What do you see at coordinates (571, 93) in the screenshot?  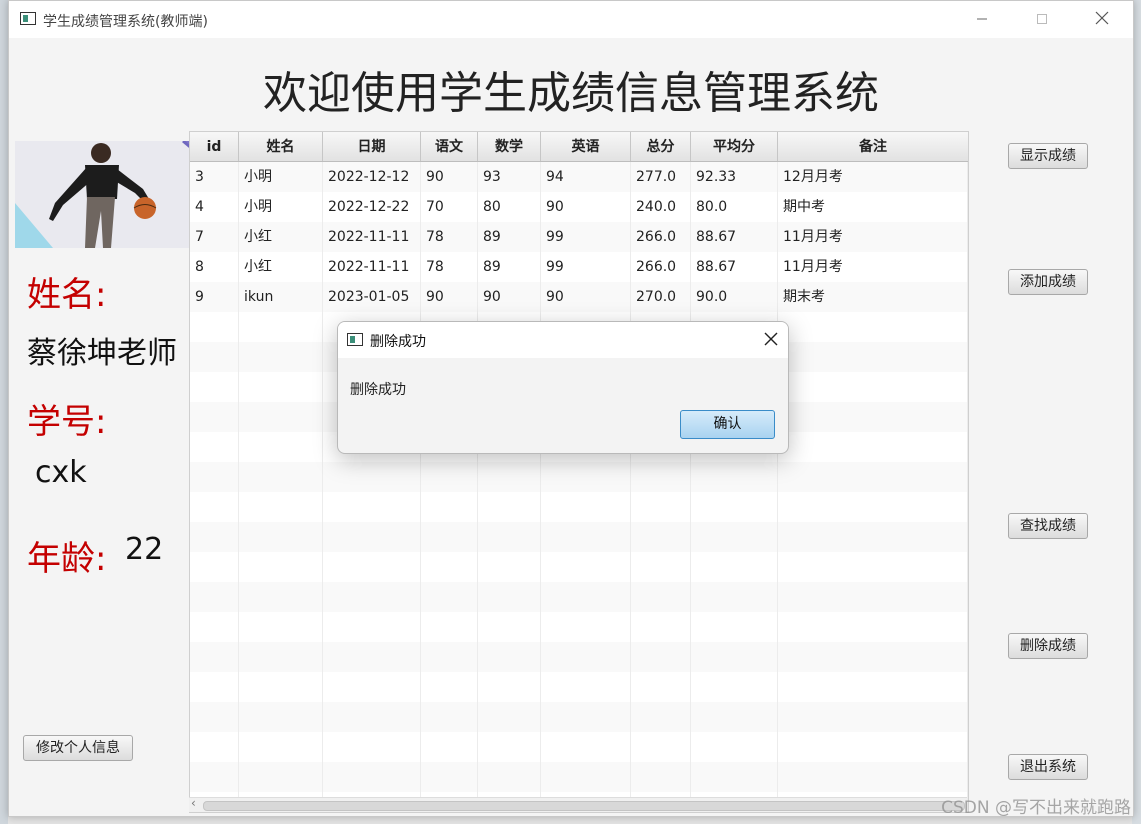 I see `page-title: 欢迎使用学生成绩信息管理系统` at bounding box center [571, 93].